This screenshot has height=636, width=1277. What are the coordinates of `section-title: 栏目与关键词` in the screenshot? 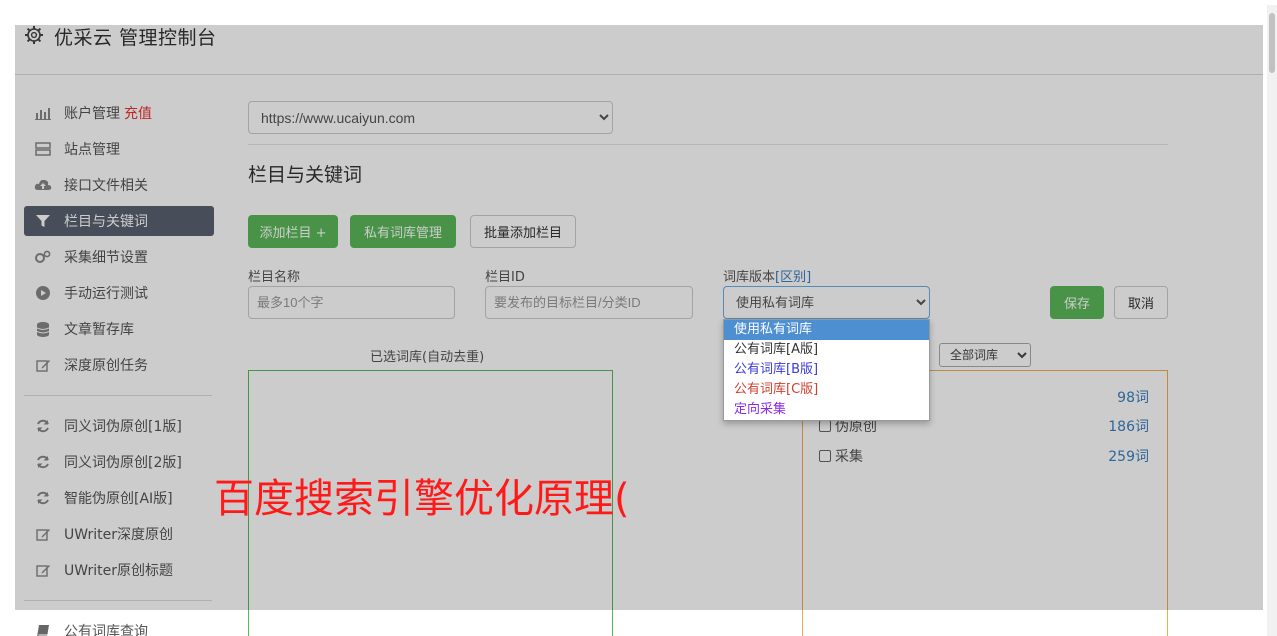 It's located at (305, 175).